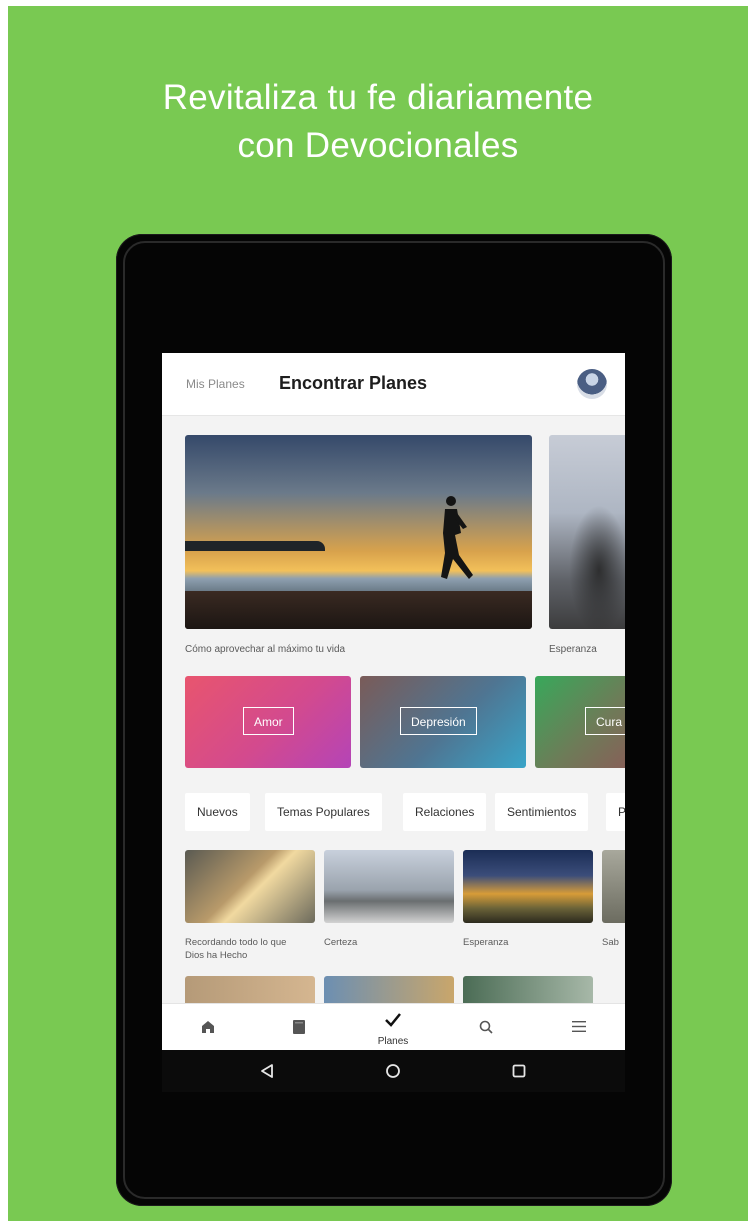 The height and width of the screenshot is (1227, 750). I want to click on avatar, so click(592, 384).